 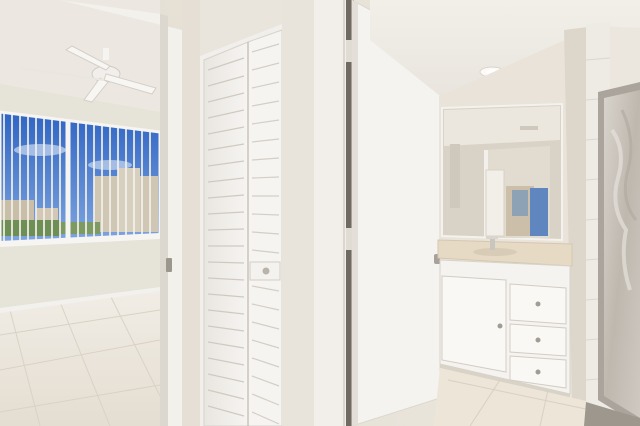 I want to click on vanity-mirror, so click(x=502, y=172).